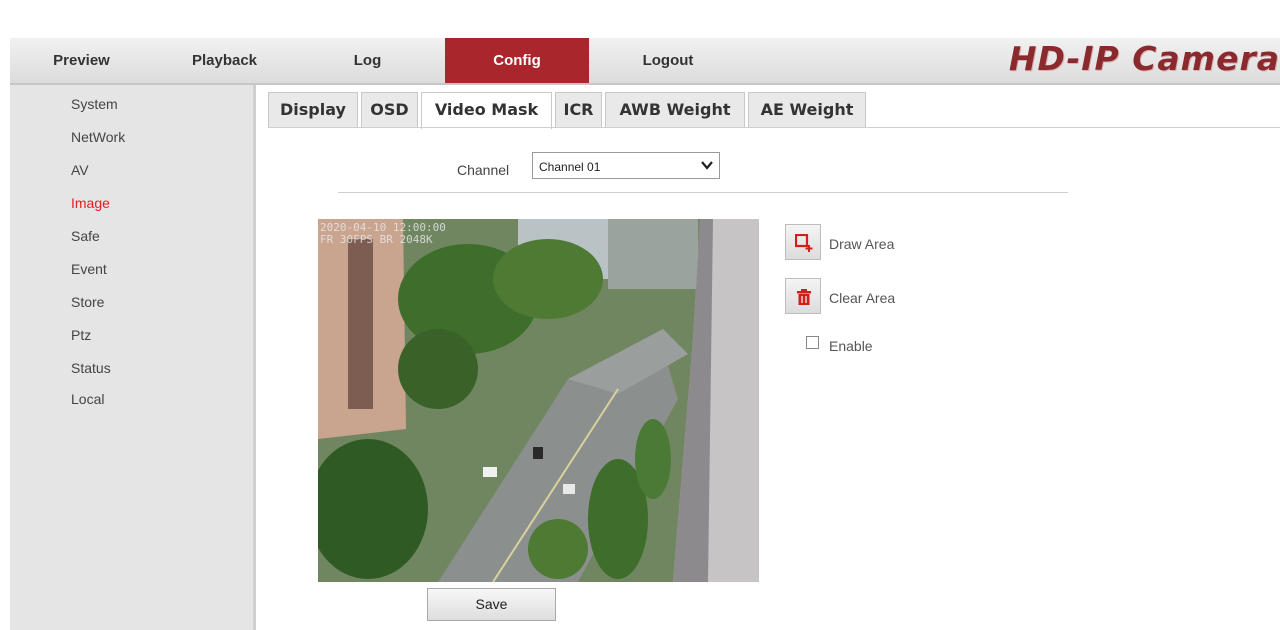 This screenshot has width=1280, height=630. I want to click on chevron-down-icon, so click(707, 165).